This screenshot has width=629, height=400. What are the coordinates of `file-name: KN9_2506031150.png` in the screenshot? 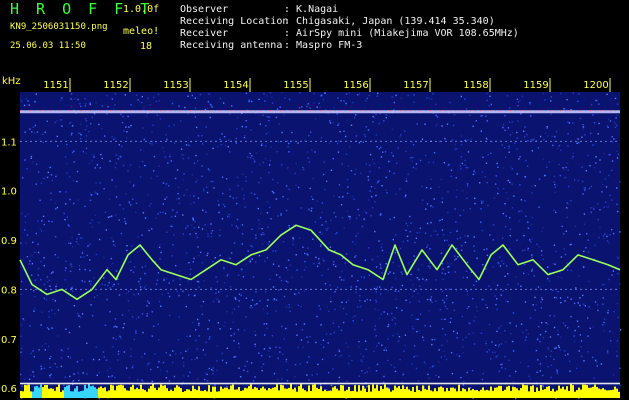 It's located at (59, 27).